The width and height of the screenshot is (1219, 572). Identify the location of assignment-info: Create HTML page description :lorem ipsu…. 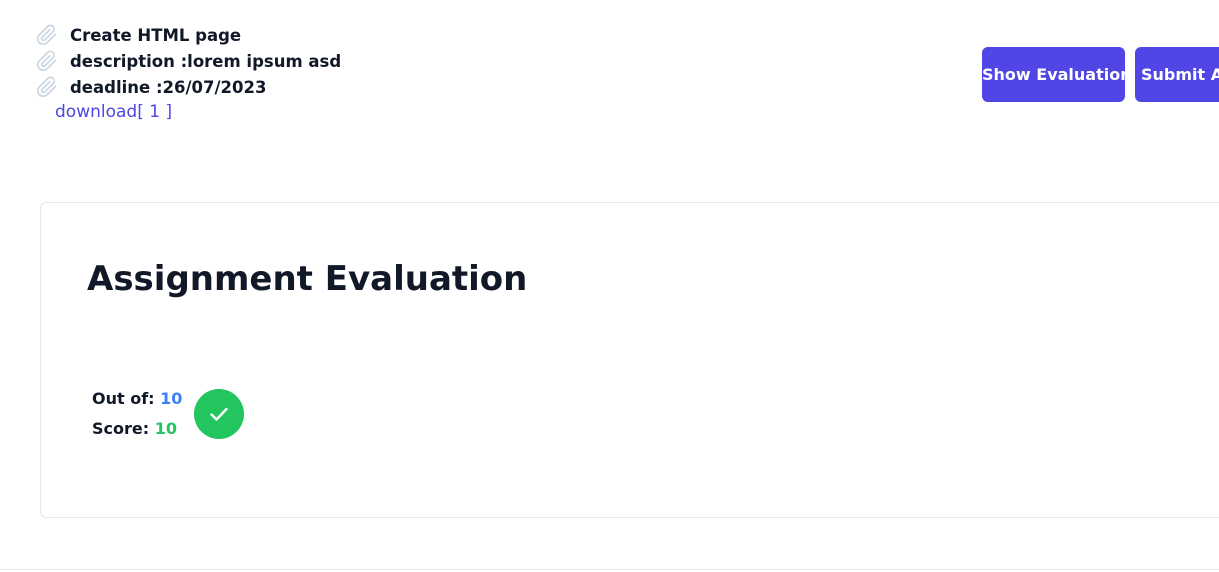
(188, 61).